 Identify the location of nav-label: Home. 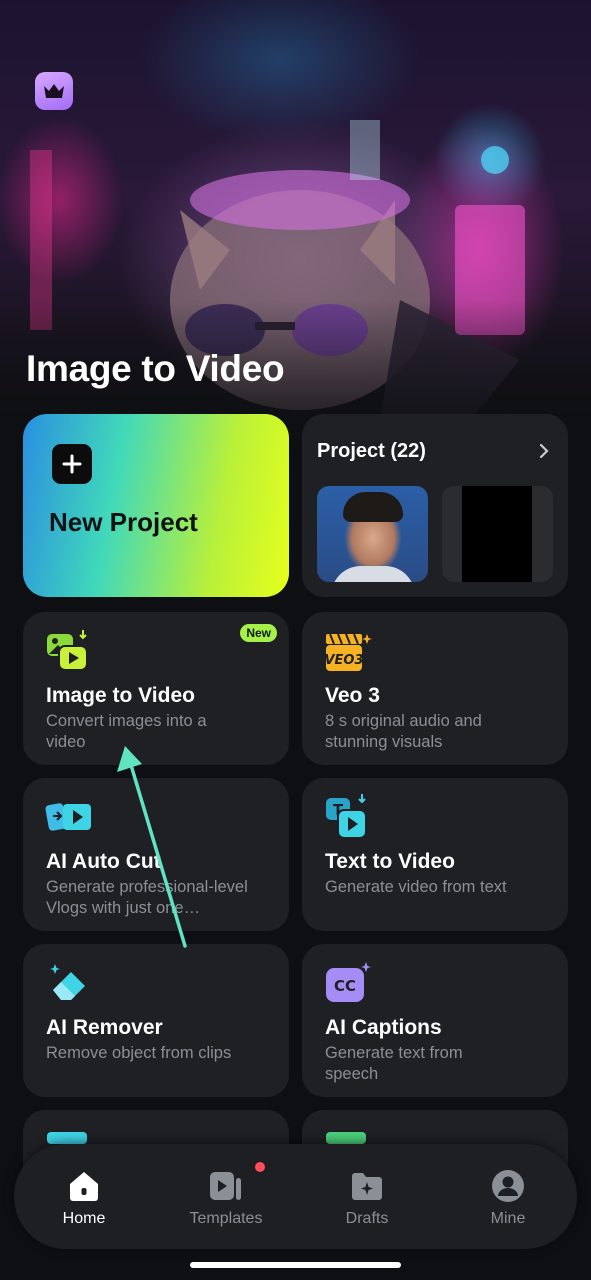
(84, 1218).